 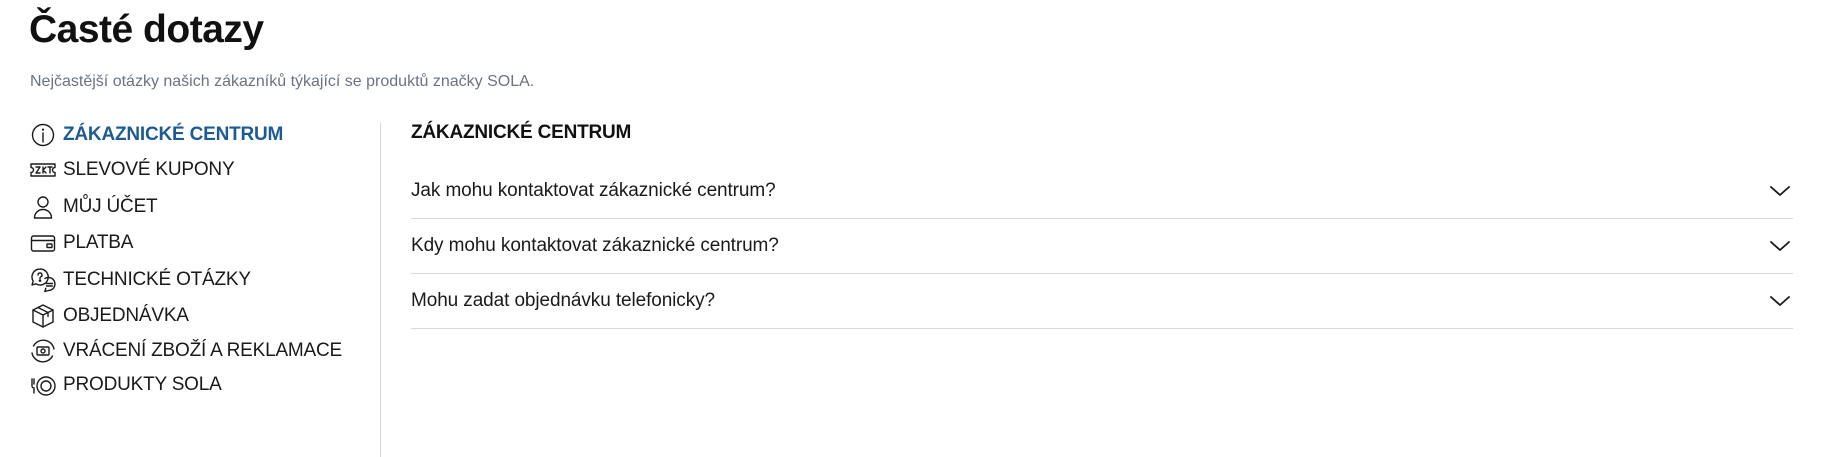 I want to click on sidebar-item-slevove-kupony: SLEVOVÉ KUPONY, so click(x=132, y=170).